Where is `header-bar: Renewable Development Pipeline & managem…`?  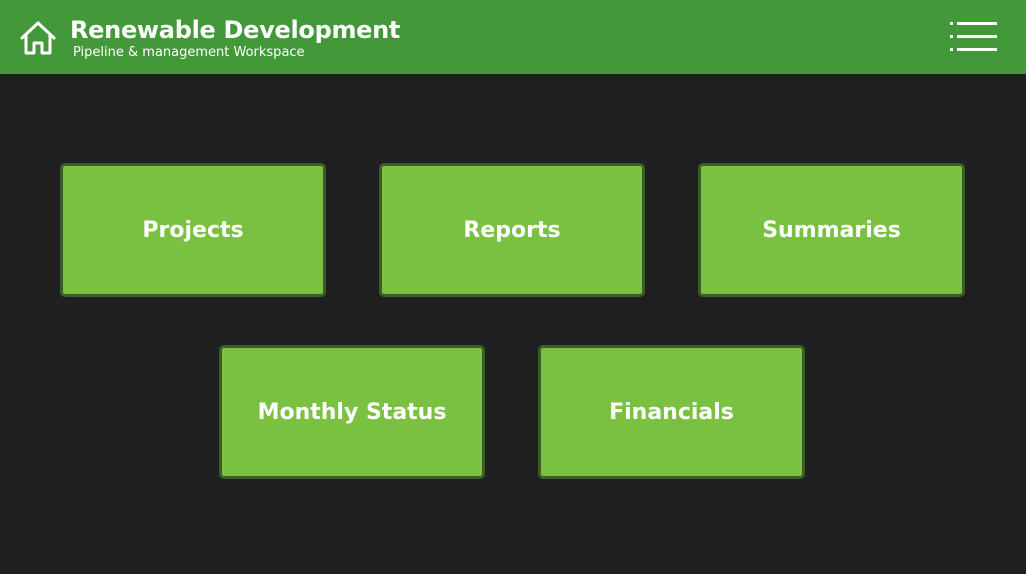 header-bar: Renewable Development Pipeline & managem… is located at coordinates (513, 37).